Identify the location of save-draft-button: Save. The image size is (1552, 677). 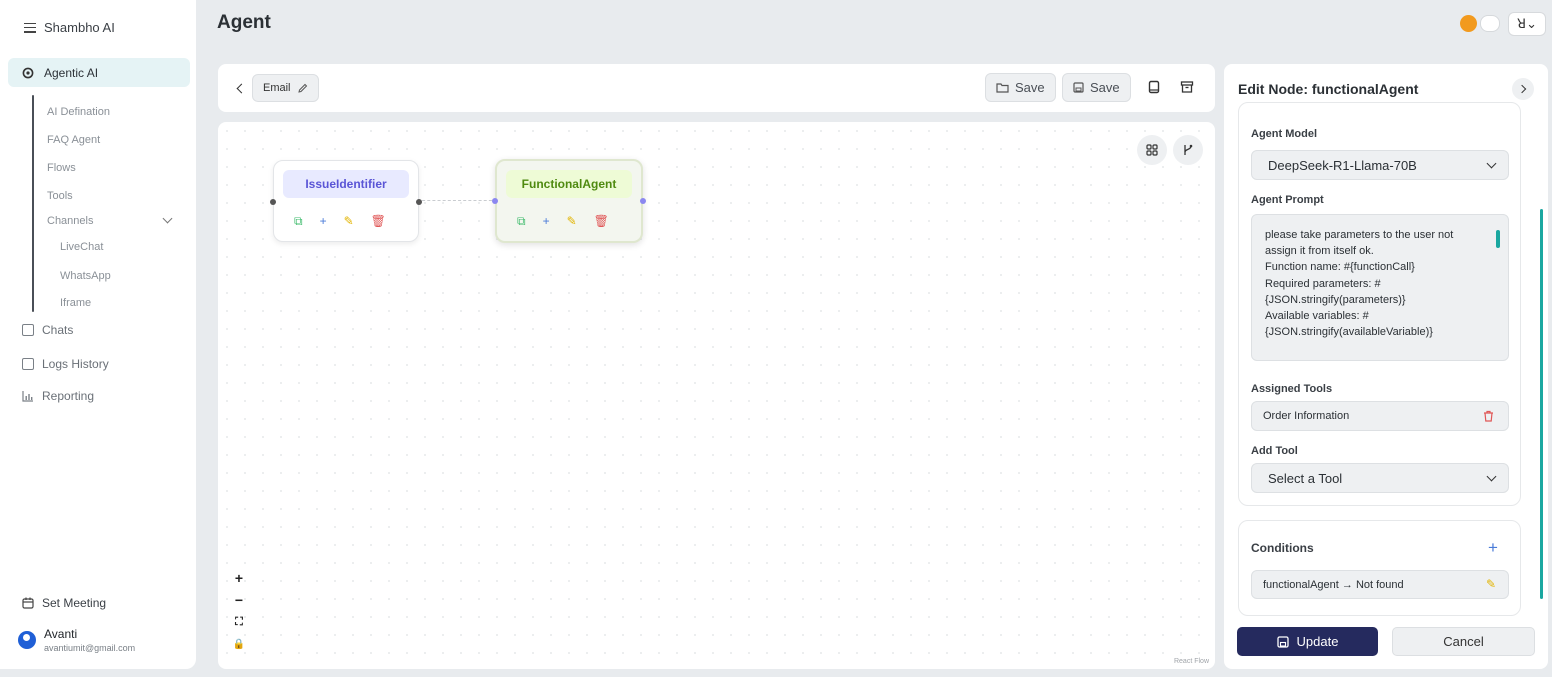
(1020, 87).